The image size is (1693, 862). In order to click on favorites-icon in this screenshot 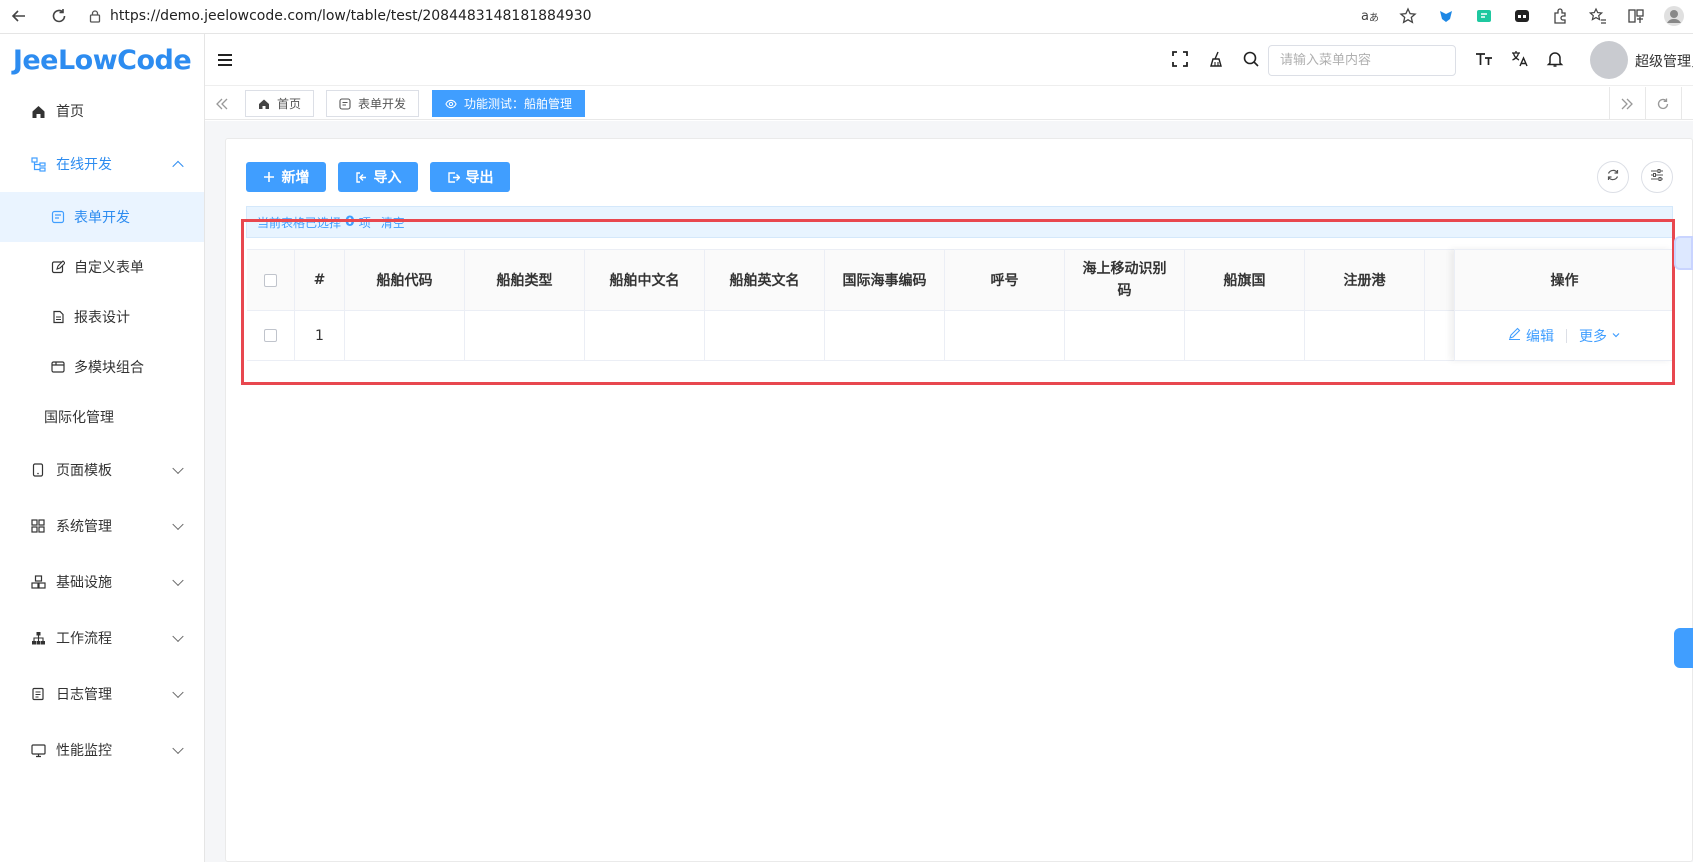, I will do `click(1598, 16)`.